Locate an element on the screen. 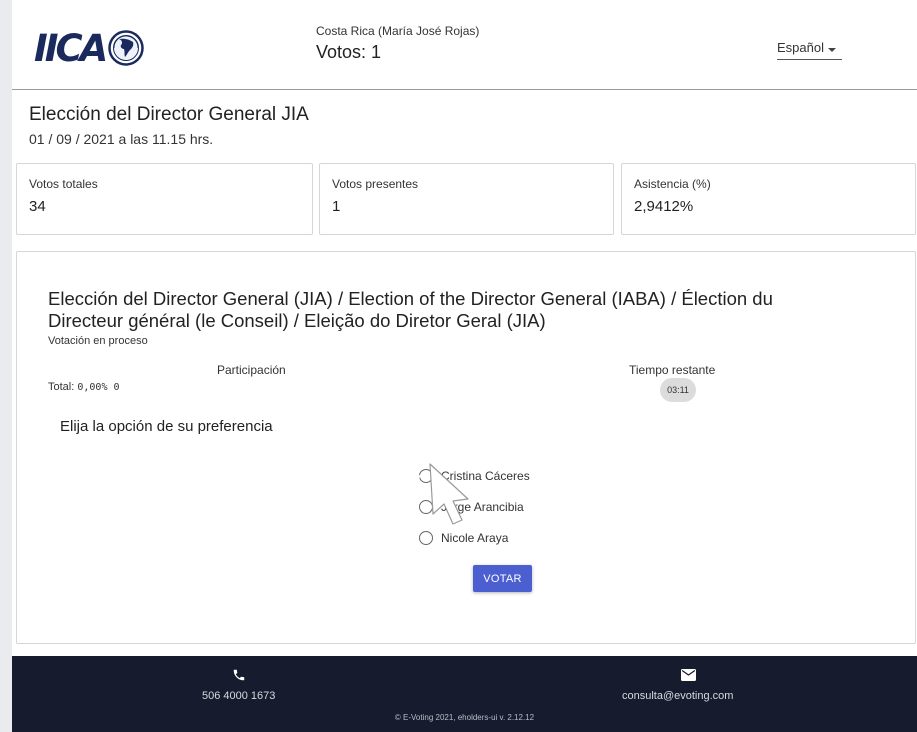 The height and width of the screenshot is (732, 917). participation-total: Total: 0,00% 0 is located at coordinates (84, 387).